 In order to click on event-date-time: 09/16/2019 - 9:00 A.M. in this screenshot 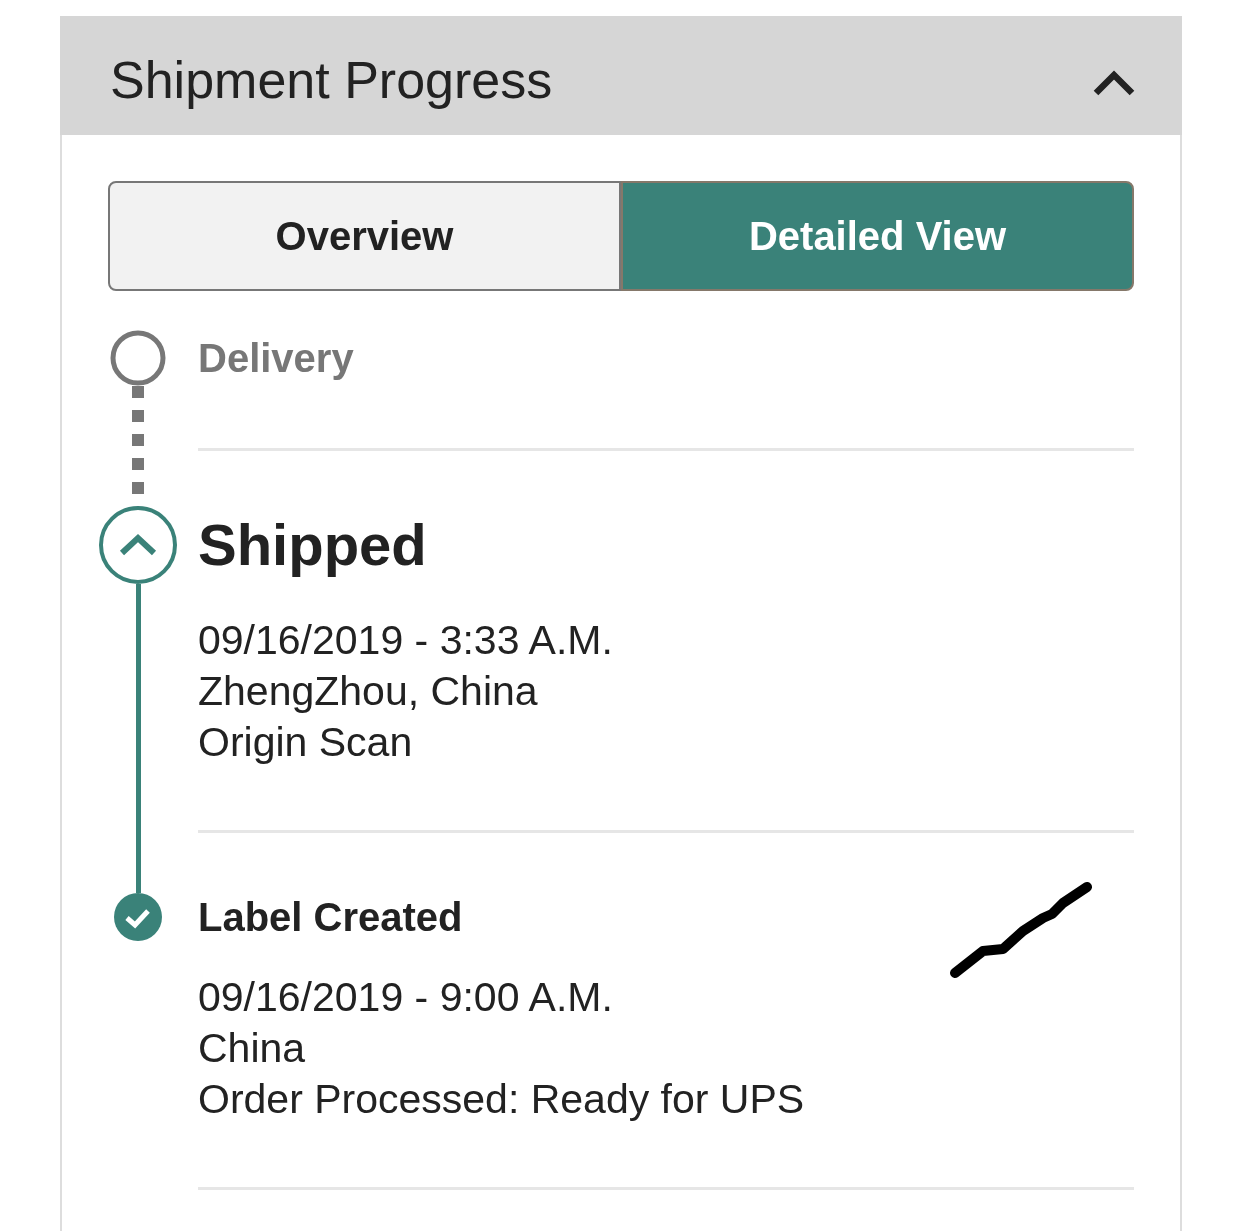, I will do `click(405, 997)`.